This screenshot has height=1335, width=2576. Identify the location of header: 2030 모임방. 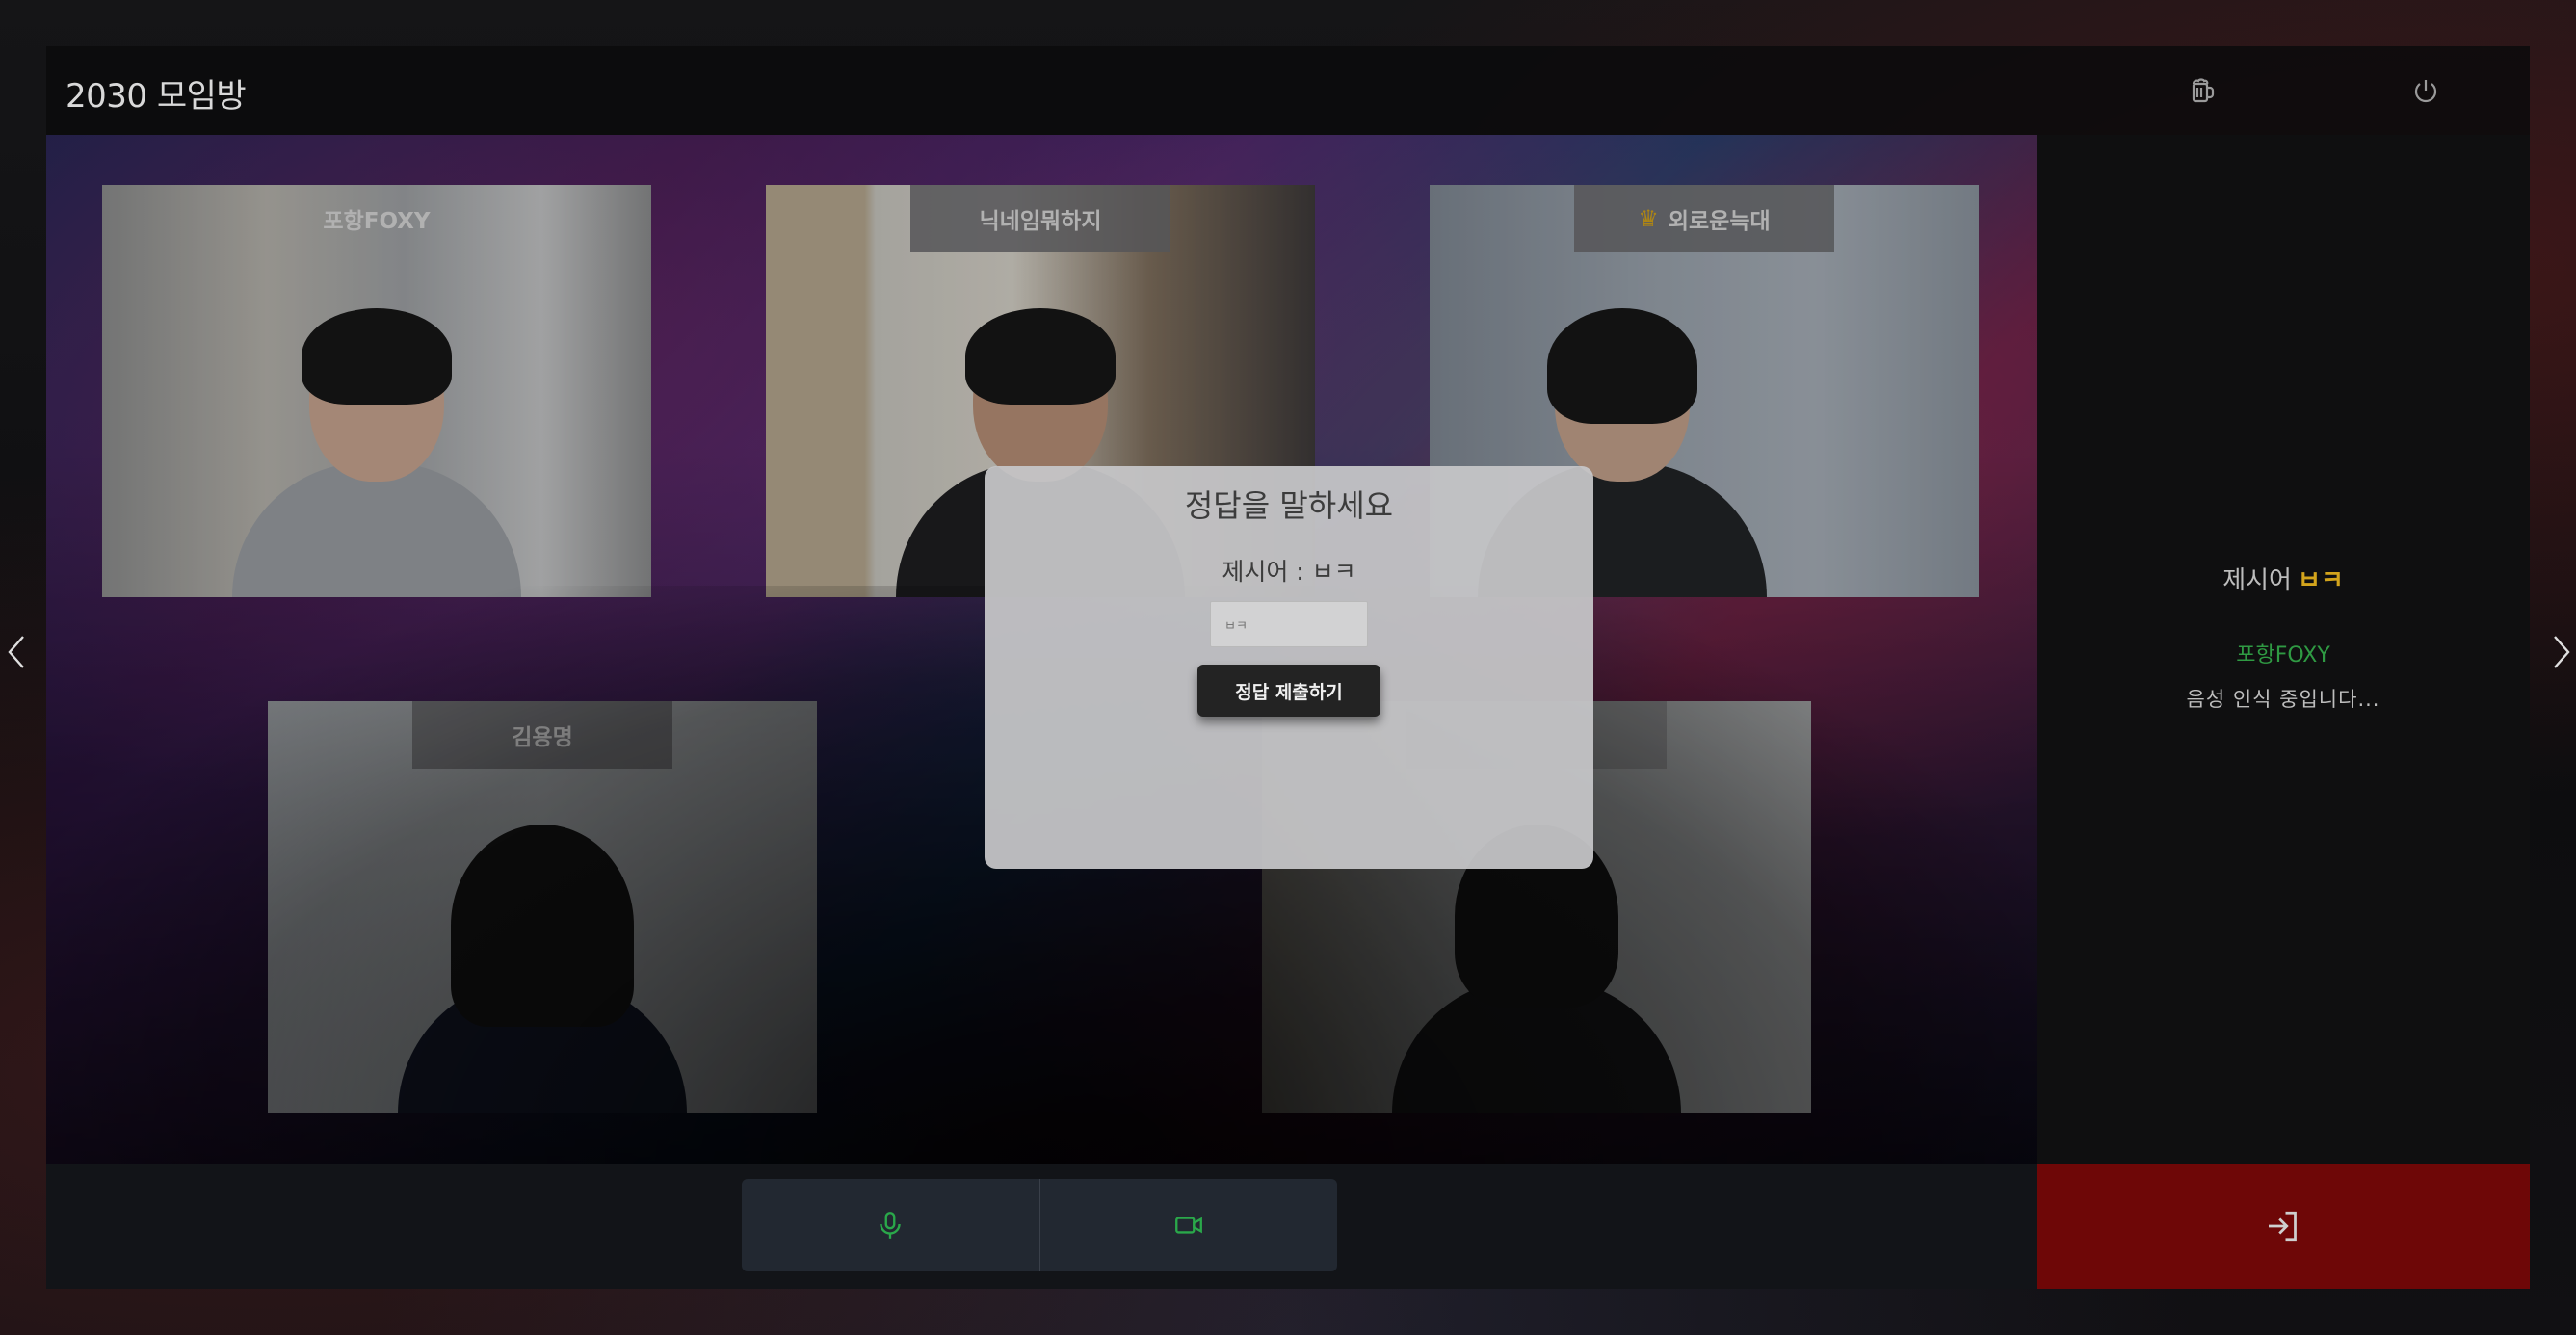
(1288, 90).